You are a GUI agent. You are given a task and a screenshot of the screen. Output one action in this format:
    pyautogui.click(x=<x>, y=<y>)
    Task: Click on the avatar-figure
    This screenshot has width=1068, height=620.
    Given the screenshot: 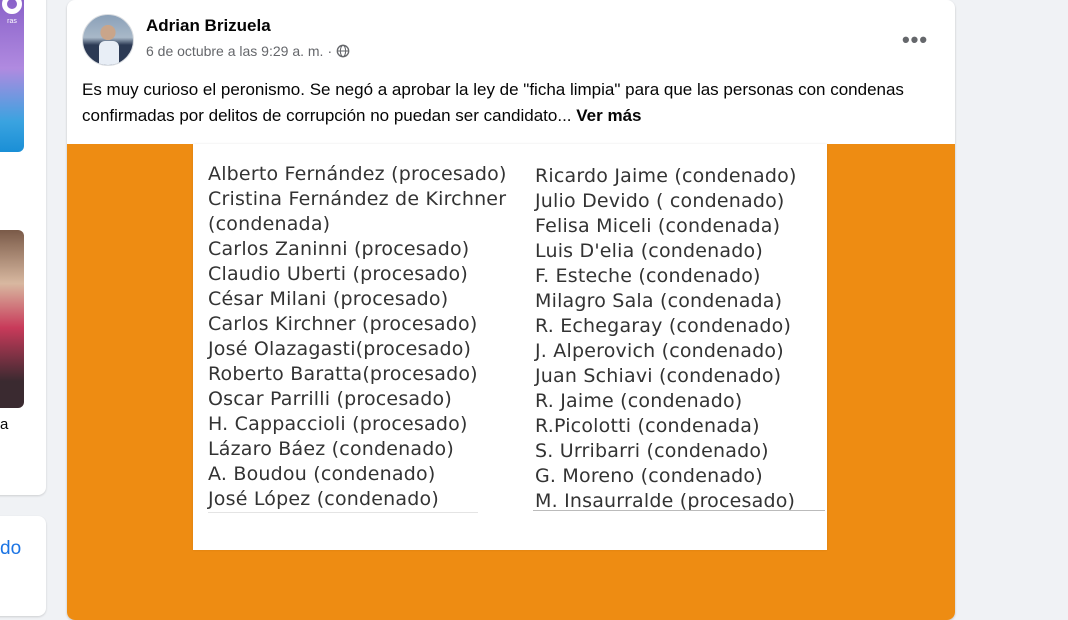 What is the action you would take?
    pyautogui.click(x=109, y=53)
    